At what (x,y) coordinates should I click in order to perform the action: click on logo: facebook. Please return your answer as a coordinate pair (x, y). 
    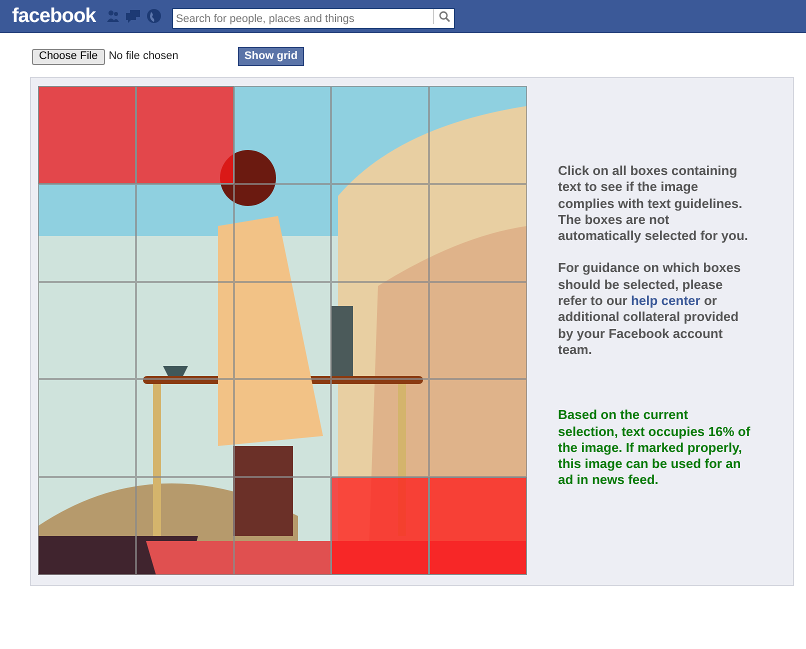
    Looking at the image, I should click on (54, 16).